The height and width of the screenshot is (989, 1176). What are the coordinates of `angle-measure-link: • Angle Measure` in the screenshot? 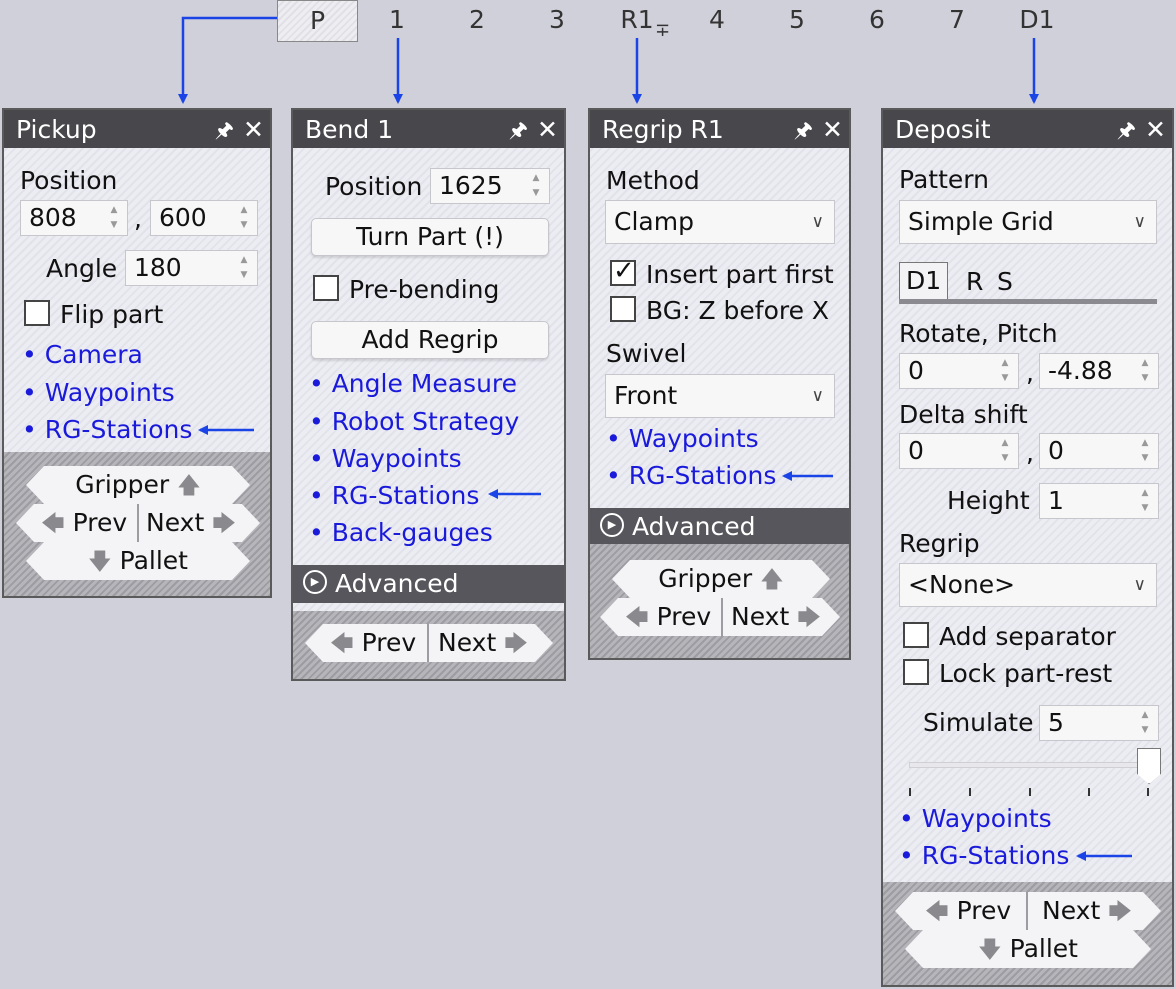 It's located at (413, 383).